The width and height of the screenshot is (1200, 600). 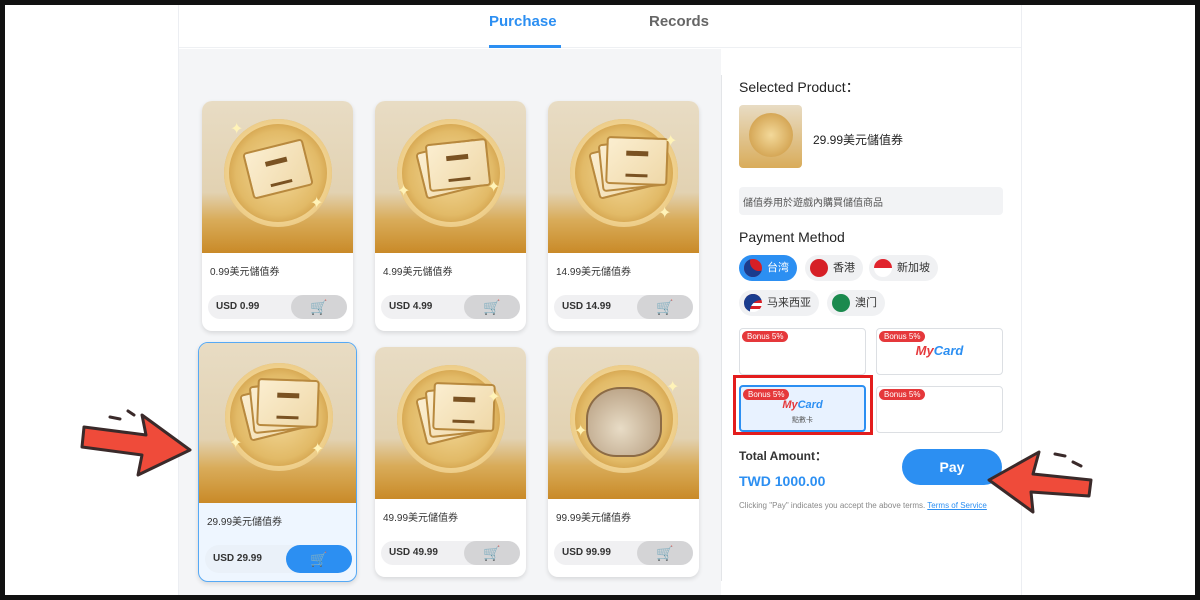 I want to click on taiwan-flag-icon, so click(x=753, y=268).